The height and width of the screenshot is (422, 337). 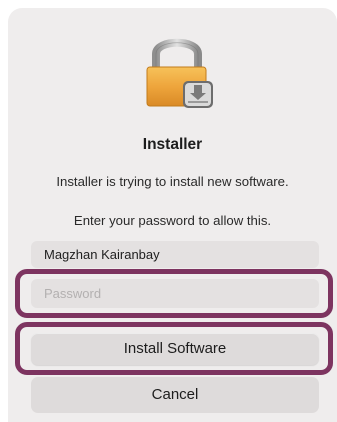 What do you see at coordinates (172, 144) in the screenshot?
I see `dialog-title: Installer` at bounding box center [172, 144].